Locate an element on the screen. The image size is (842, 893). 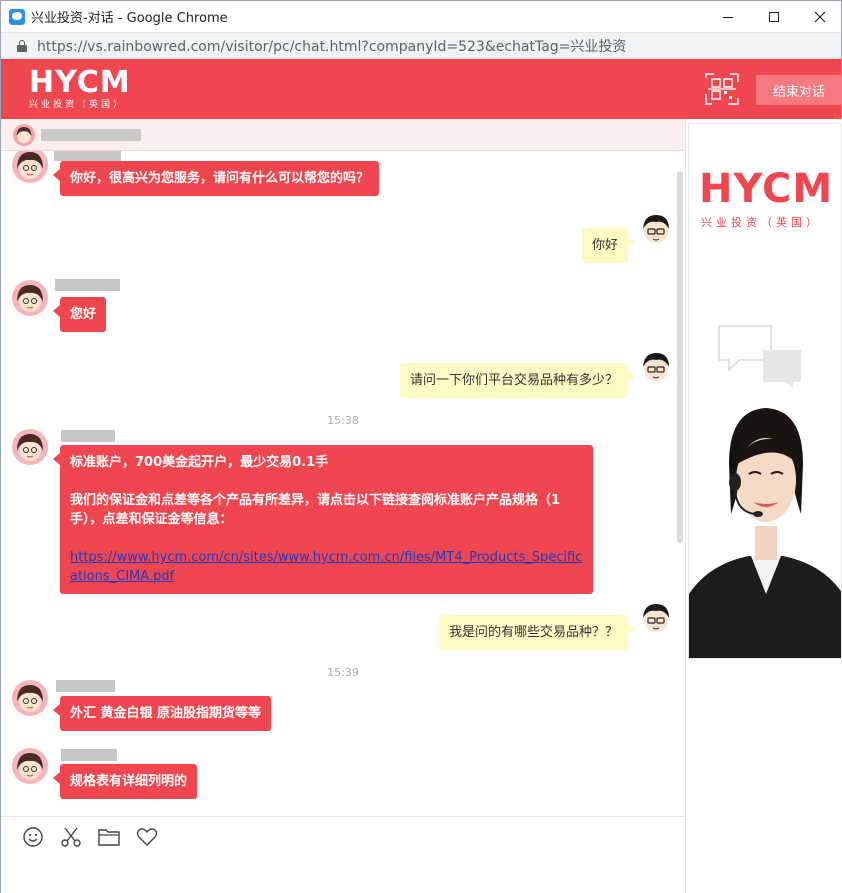
minimize-button is located at coordinates (728, 17).